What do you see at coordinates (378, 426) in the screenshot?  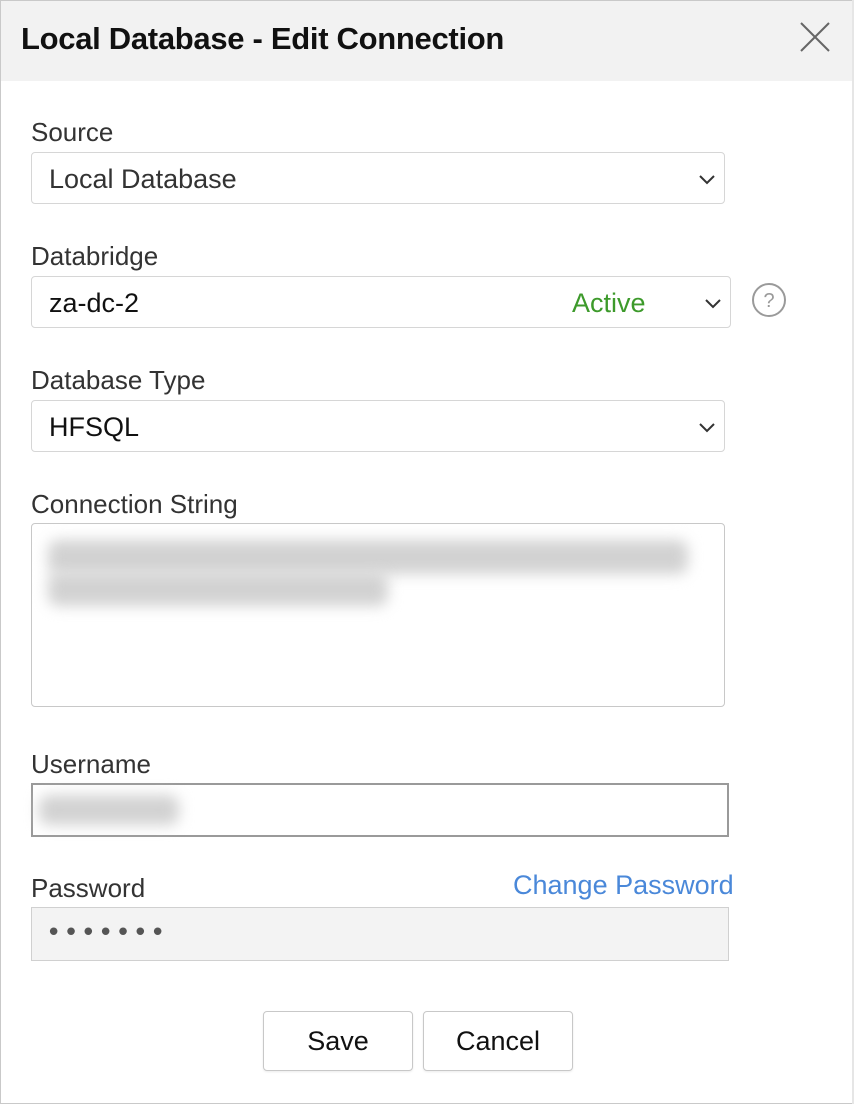 I see `database-type-select: HFSQL` at bounding box center [378, 426].